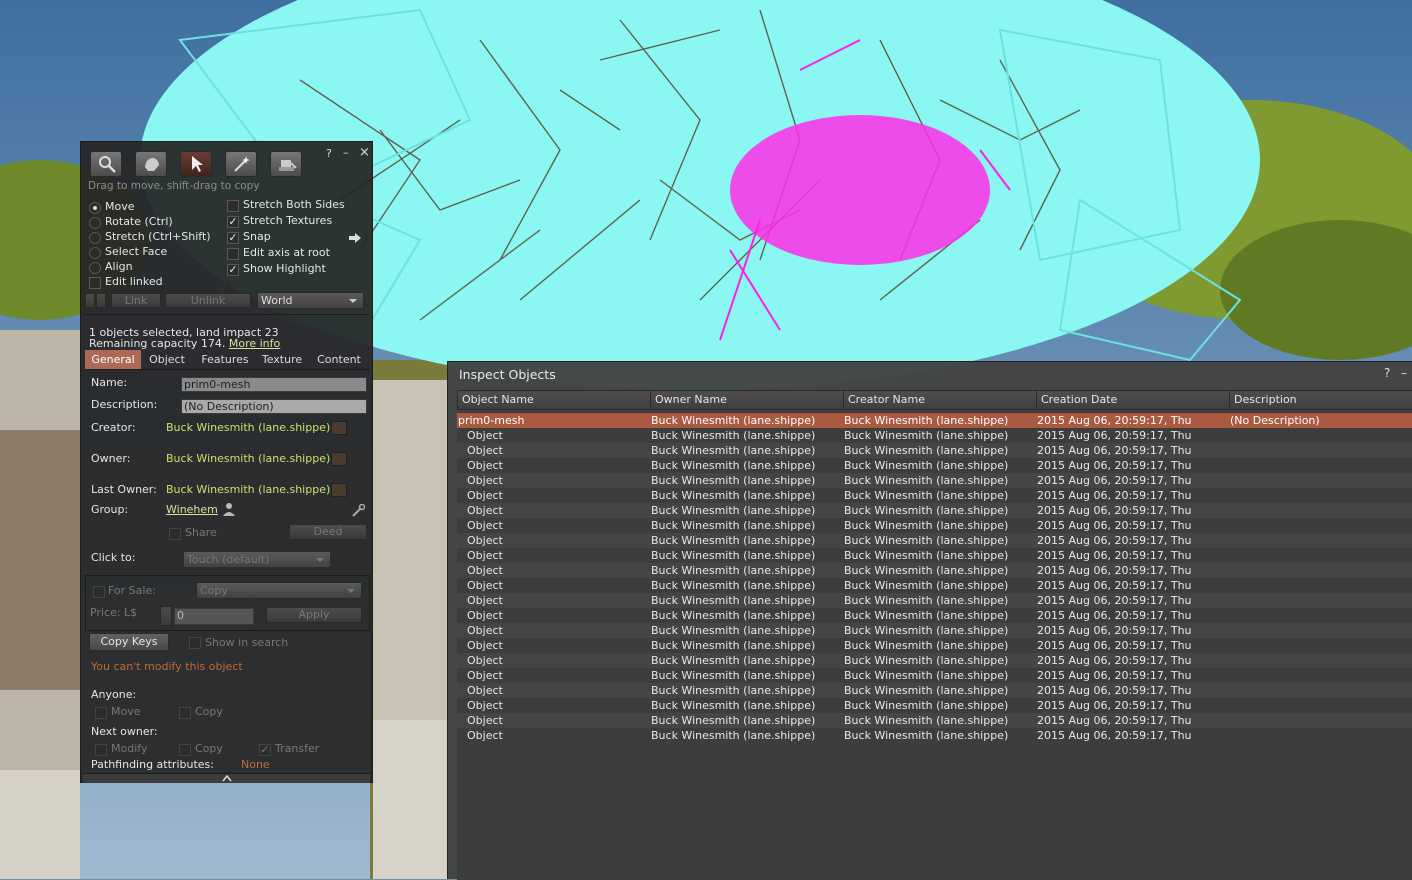  I want to click on edit-linked-checkbox, so click(95, 283).